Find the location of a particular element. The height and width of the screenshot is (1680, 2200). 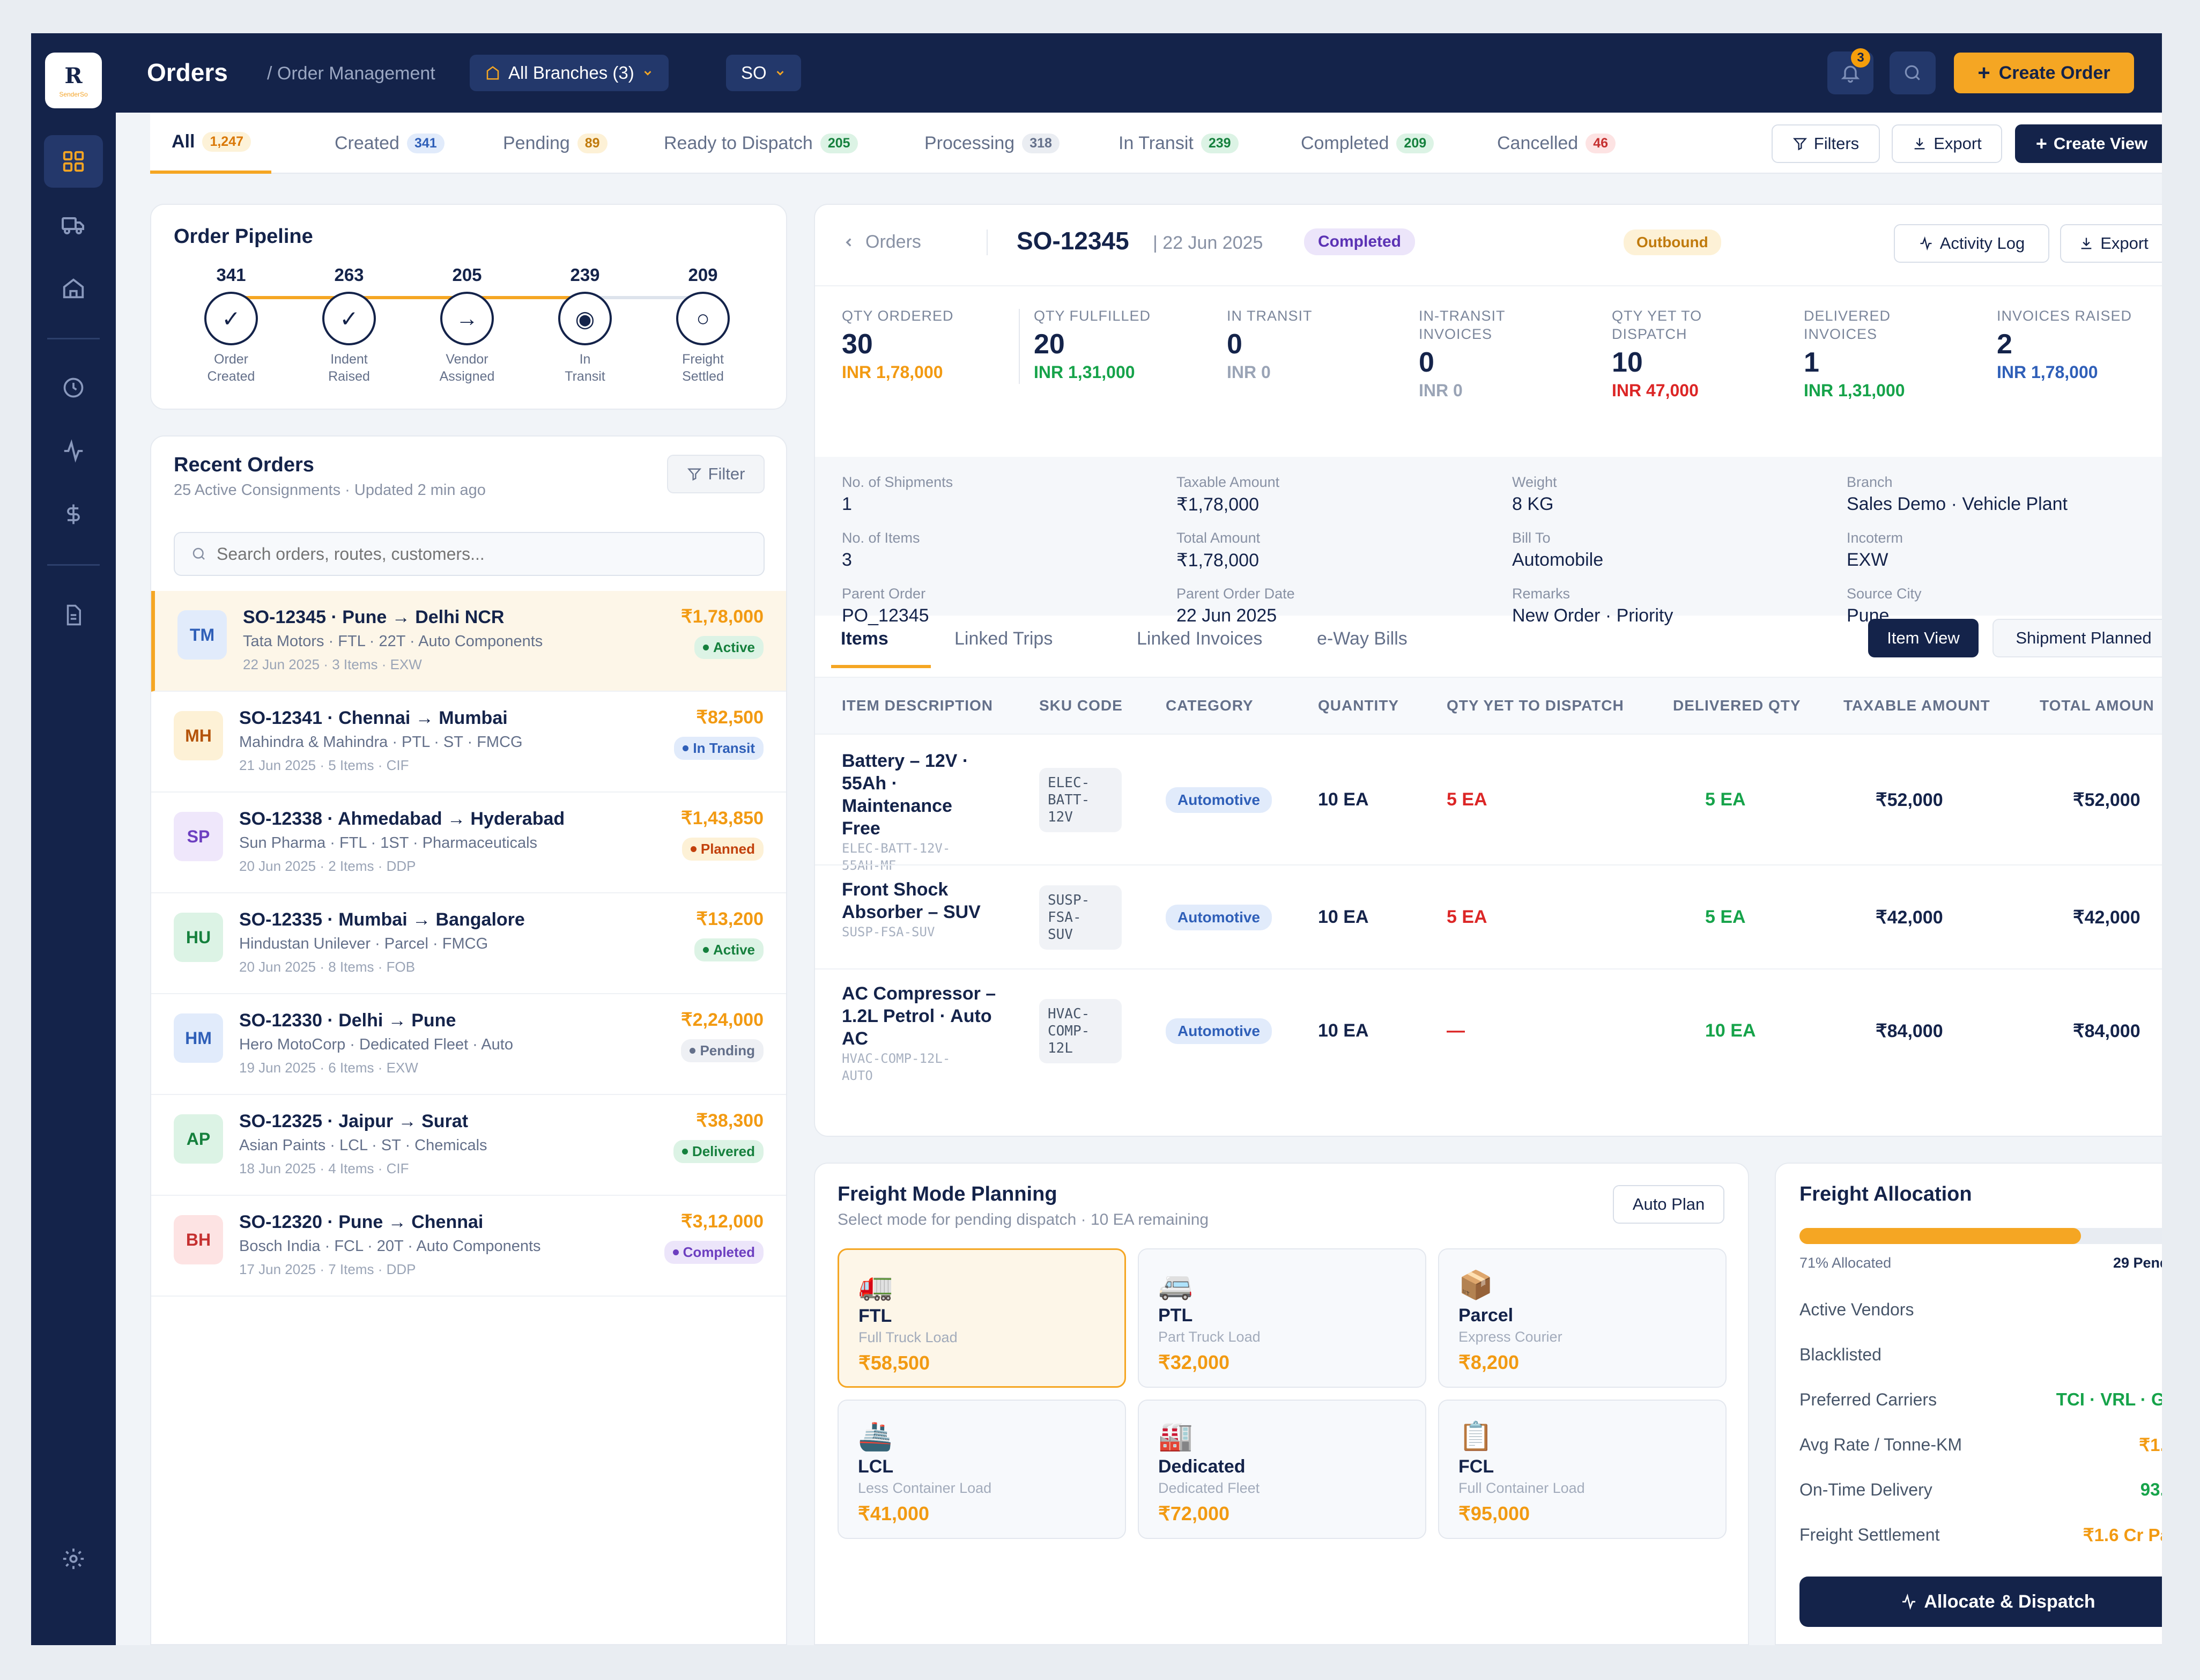

export-label: Export is located at coordinates (1958, 143).